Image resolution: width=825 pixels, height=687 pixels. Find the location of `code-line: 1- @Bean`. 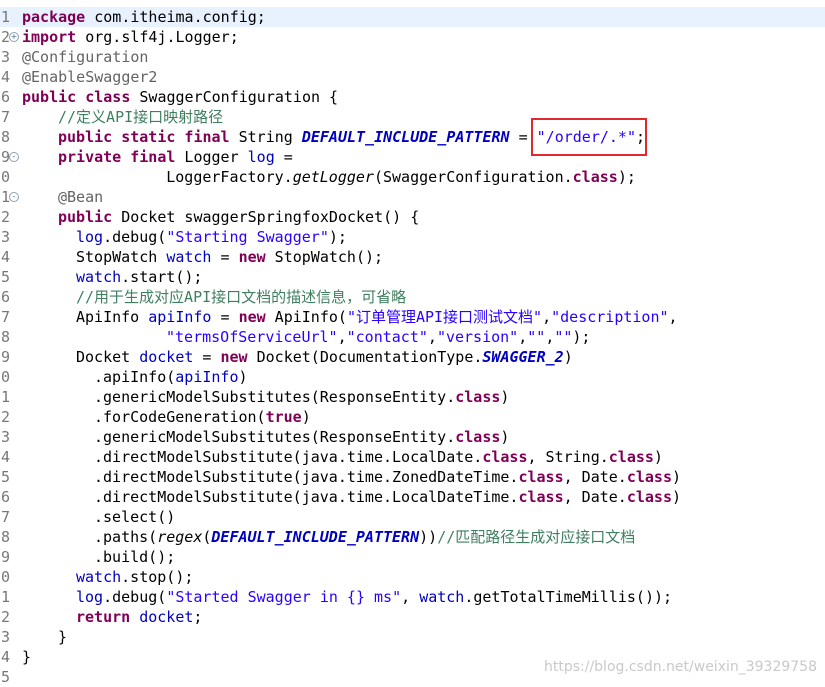

code-line: 1- @Bean is located at coordinates (412, 197).